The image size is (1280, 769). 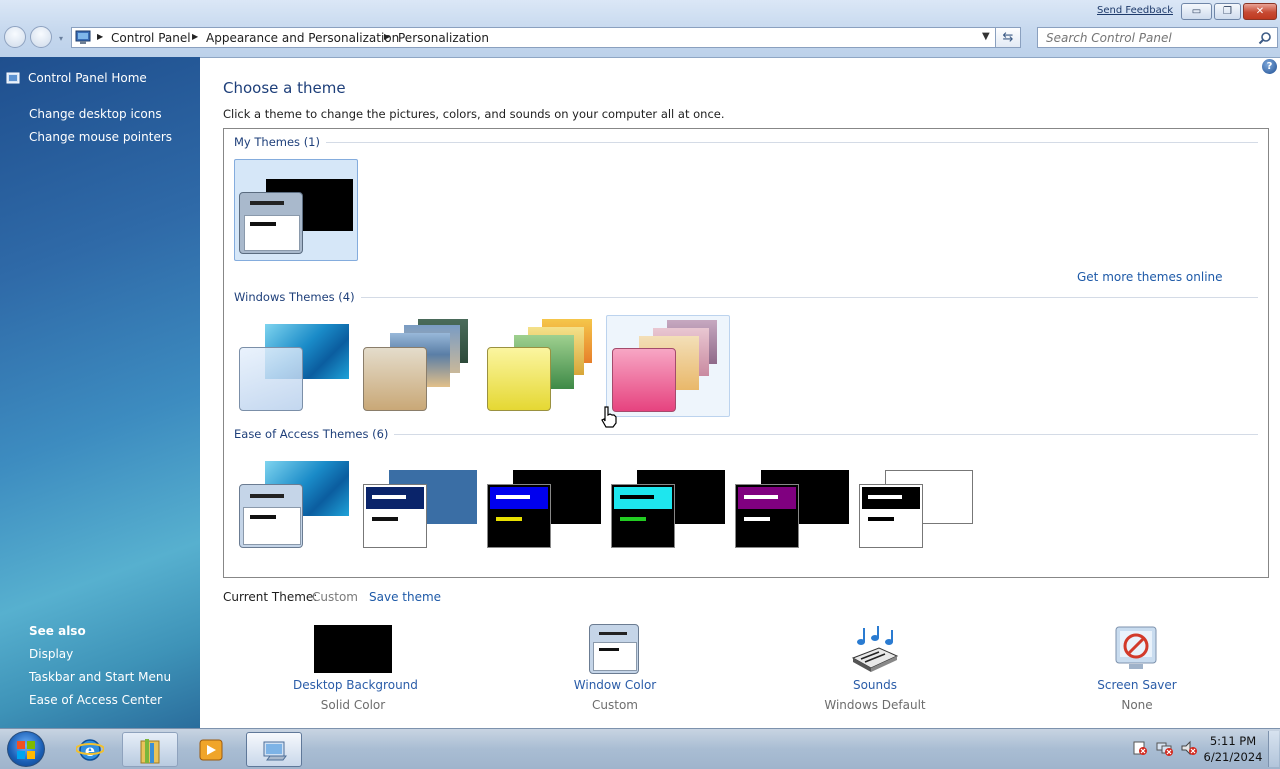 I want to click on group-my-themes-label: My Themes (1), so click(x=280, y=142).